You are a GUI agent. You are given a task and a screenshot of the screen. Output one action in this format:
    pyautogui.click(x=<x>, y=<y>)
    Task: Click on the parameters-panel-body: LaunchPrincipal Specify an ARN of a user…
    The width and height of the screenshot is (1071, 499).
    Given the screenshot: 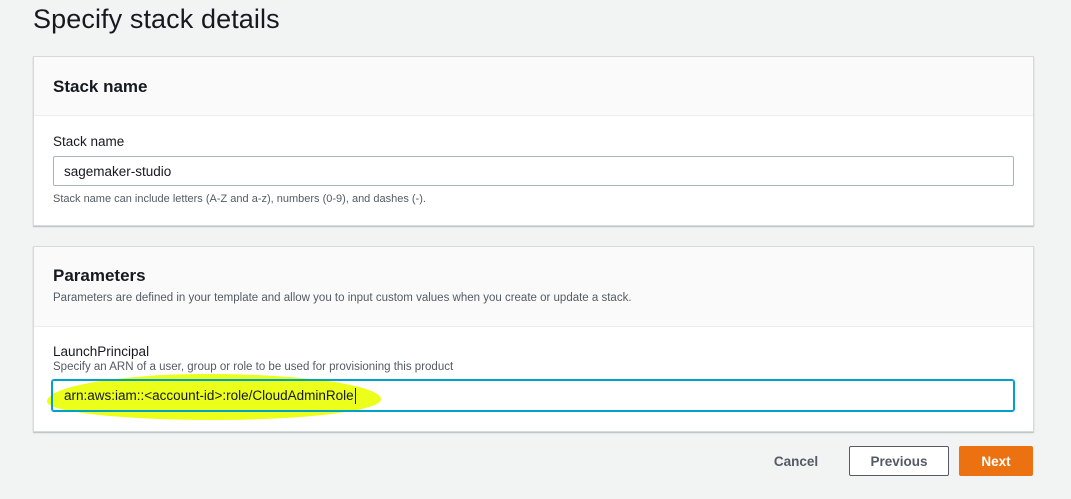 What is the action you would take?
    pyautogui.click(x=533, y=350)
    